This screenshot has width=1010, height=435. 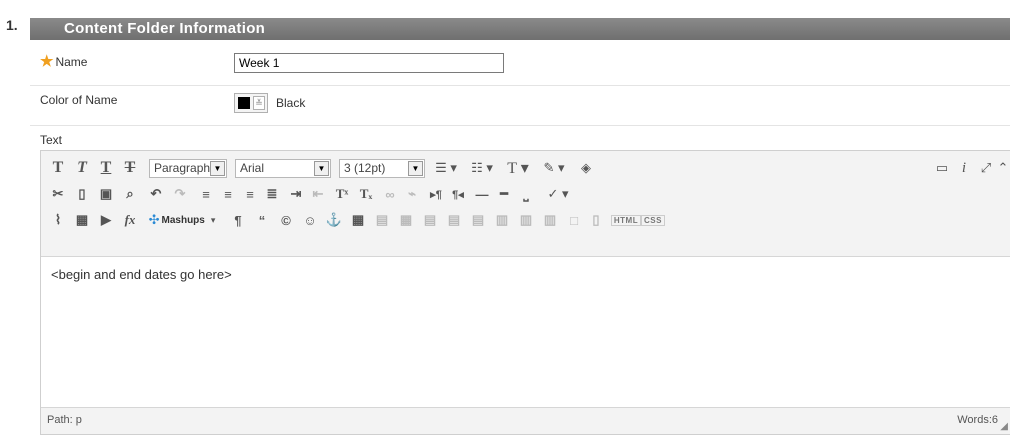 I want to click on size-select: 3 (12pt) ▼, so click(x=382, y=168).